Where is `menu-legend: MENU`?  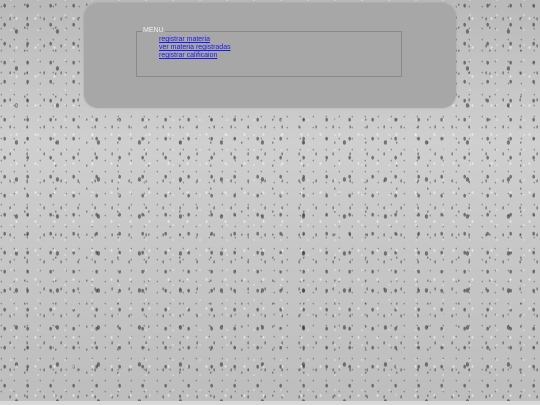 menu-legend: MENU is located at coordinates (153, 30).